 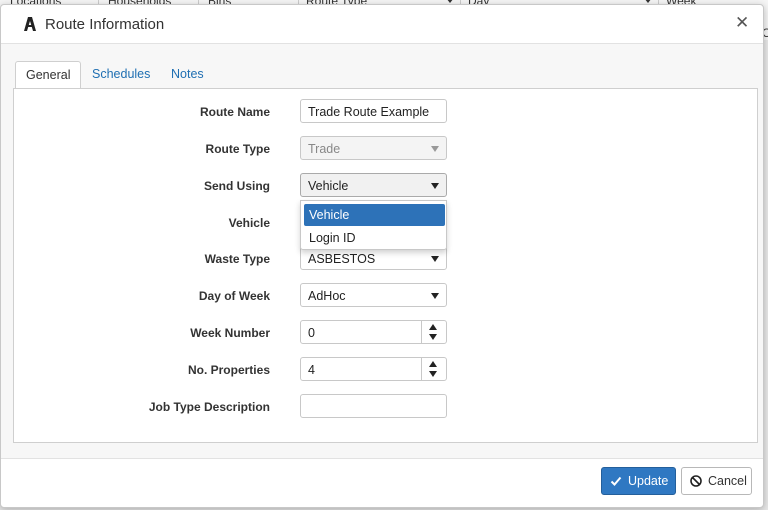 I want to click on week-number-value: 0, so click(x=311, y=333).